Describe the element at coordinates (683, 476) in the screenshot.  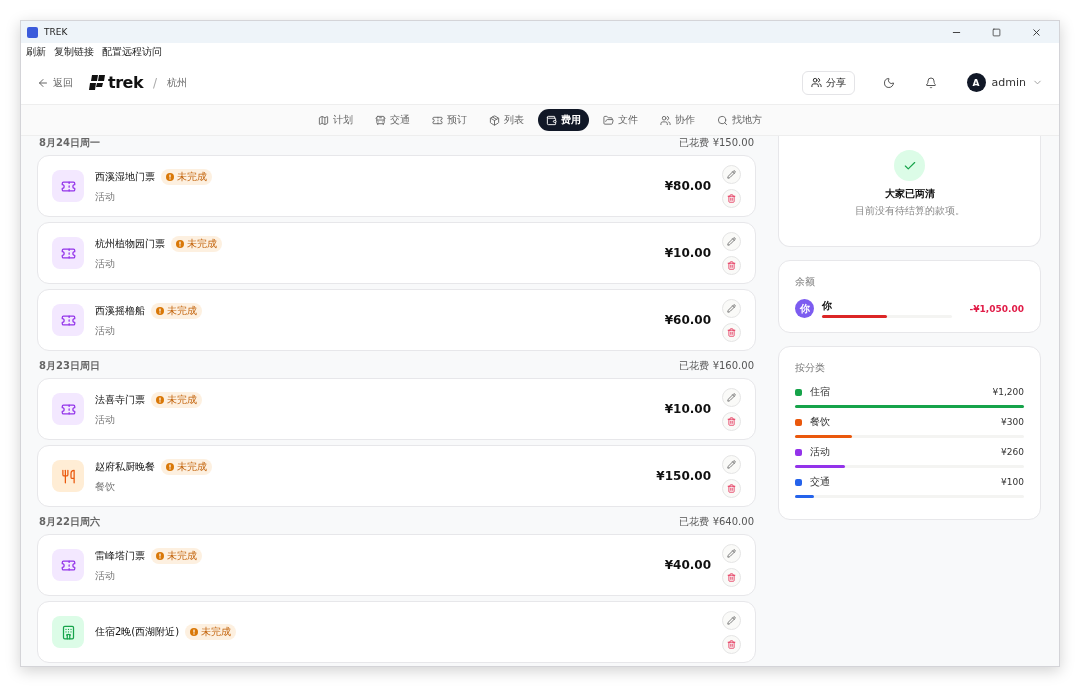
I see `expense-amount: ¥150.00` at that location.